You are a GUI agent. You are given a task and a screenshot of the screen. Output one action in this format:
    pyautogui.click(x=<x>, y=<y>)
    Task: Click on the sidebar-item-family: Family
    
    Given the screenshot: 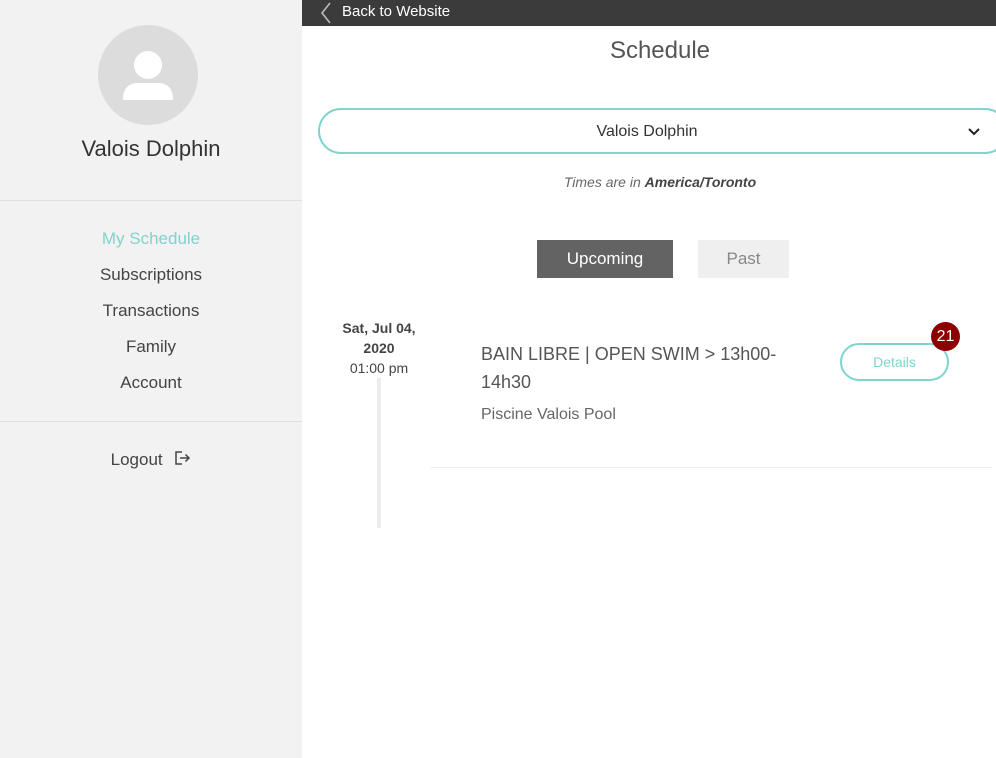 What is the action you would take?
    pyautogui.click(x=151, y=353)
    